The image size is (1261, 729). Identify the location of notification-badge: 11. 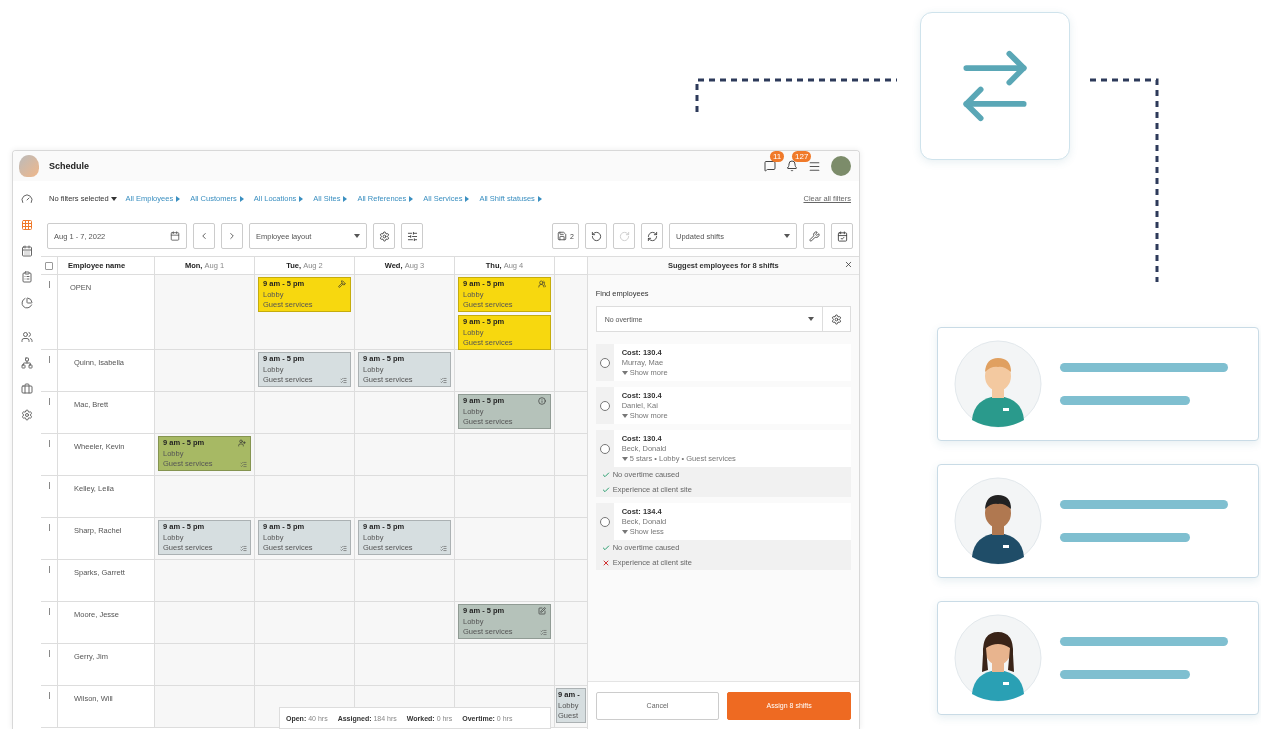
(777, 156).